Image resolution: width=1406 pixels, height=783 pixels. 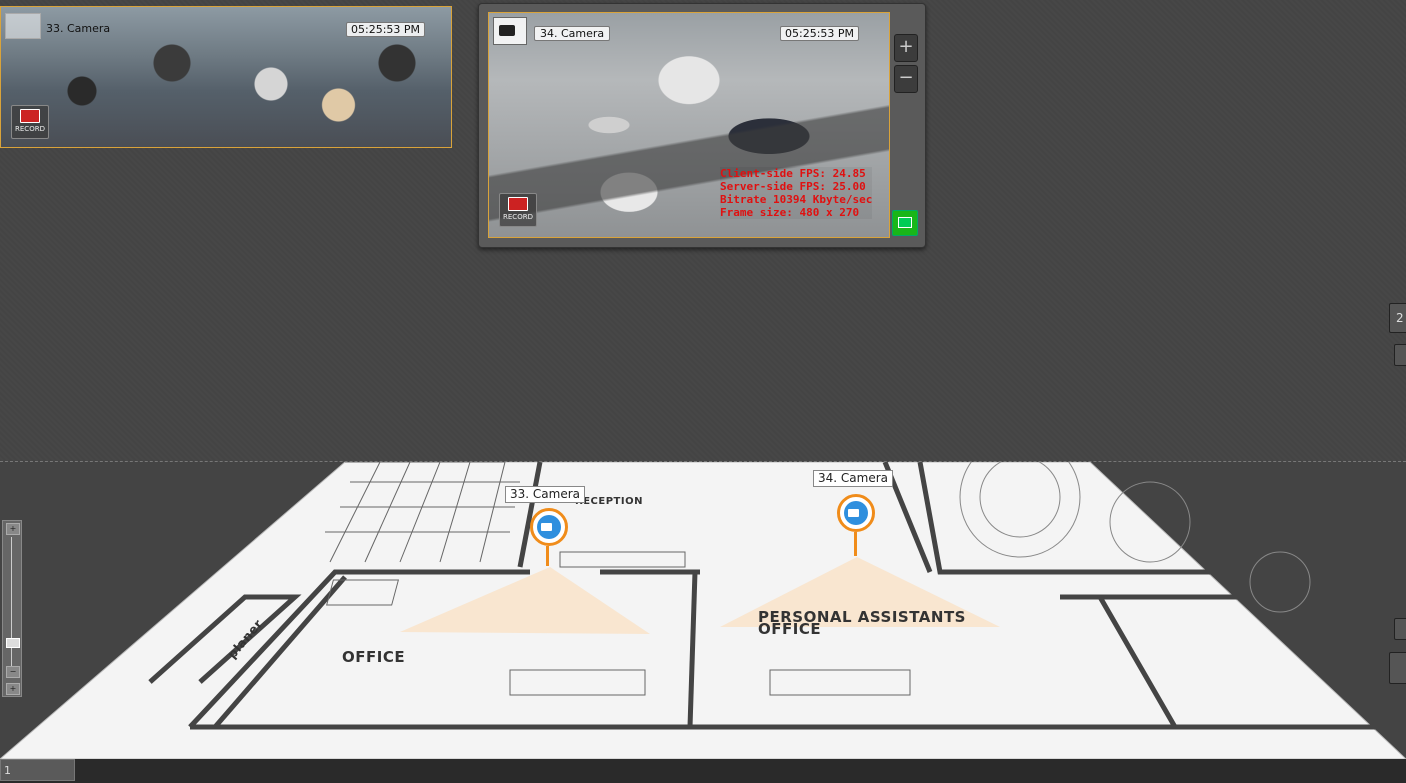 I want to click on bitrate: Bitrate 10394 Kbyte/sec, so click(x=796, y=199).